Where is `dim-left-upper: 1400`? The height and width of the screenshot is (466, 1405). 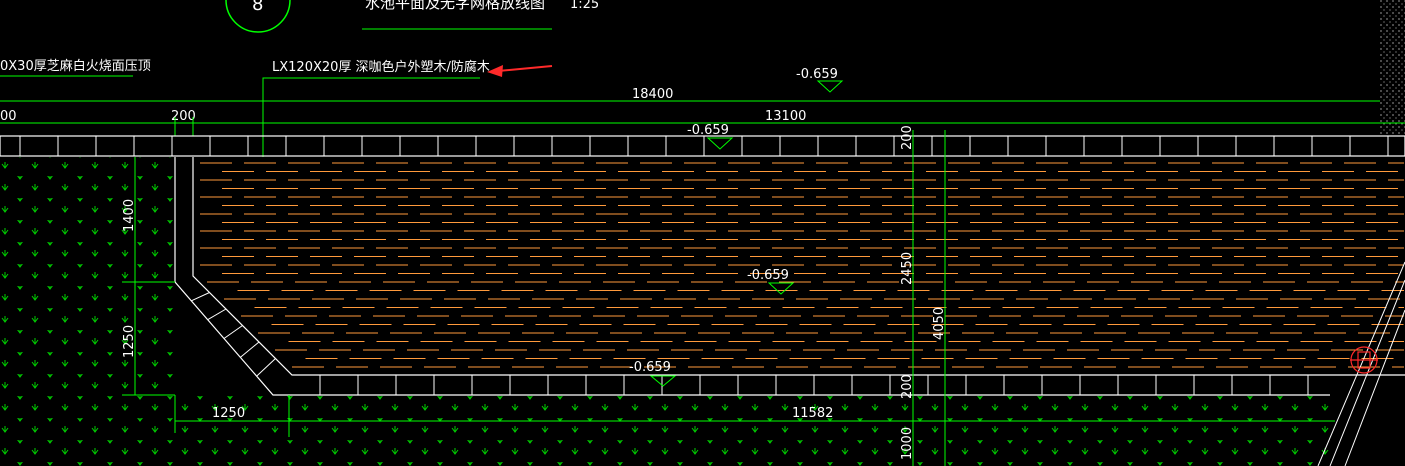 dim-left-upper: 1400 is located at coordinates (129, 215).